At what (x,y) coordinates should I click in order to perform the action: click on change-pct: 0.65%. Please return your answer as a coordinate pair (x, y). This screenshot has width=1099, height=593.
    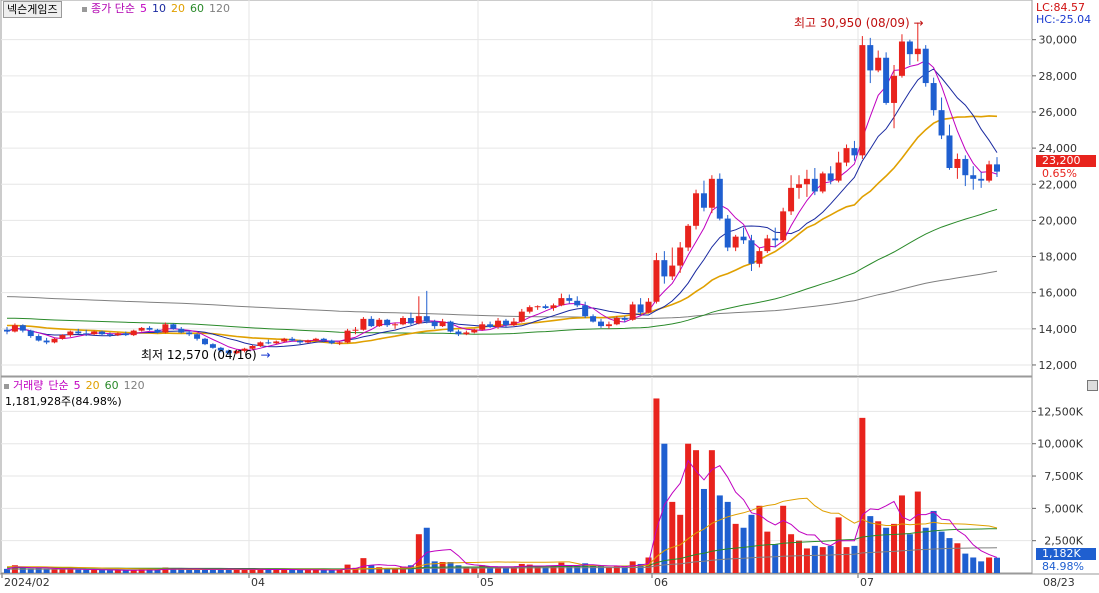
    Looking at the image, I should click on (1059, 173).